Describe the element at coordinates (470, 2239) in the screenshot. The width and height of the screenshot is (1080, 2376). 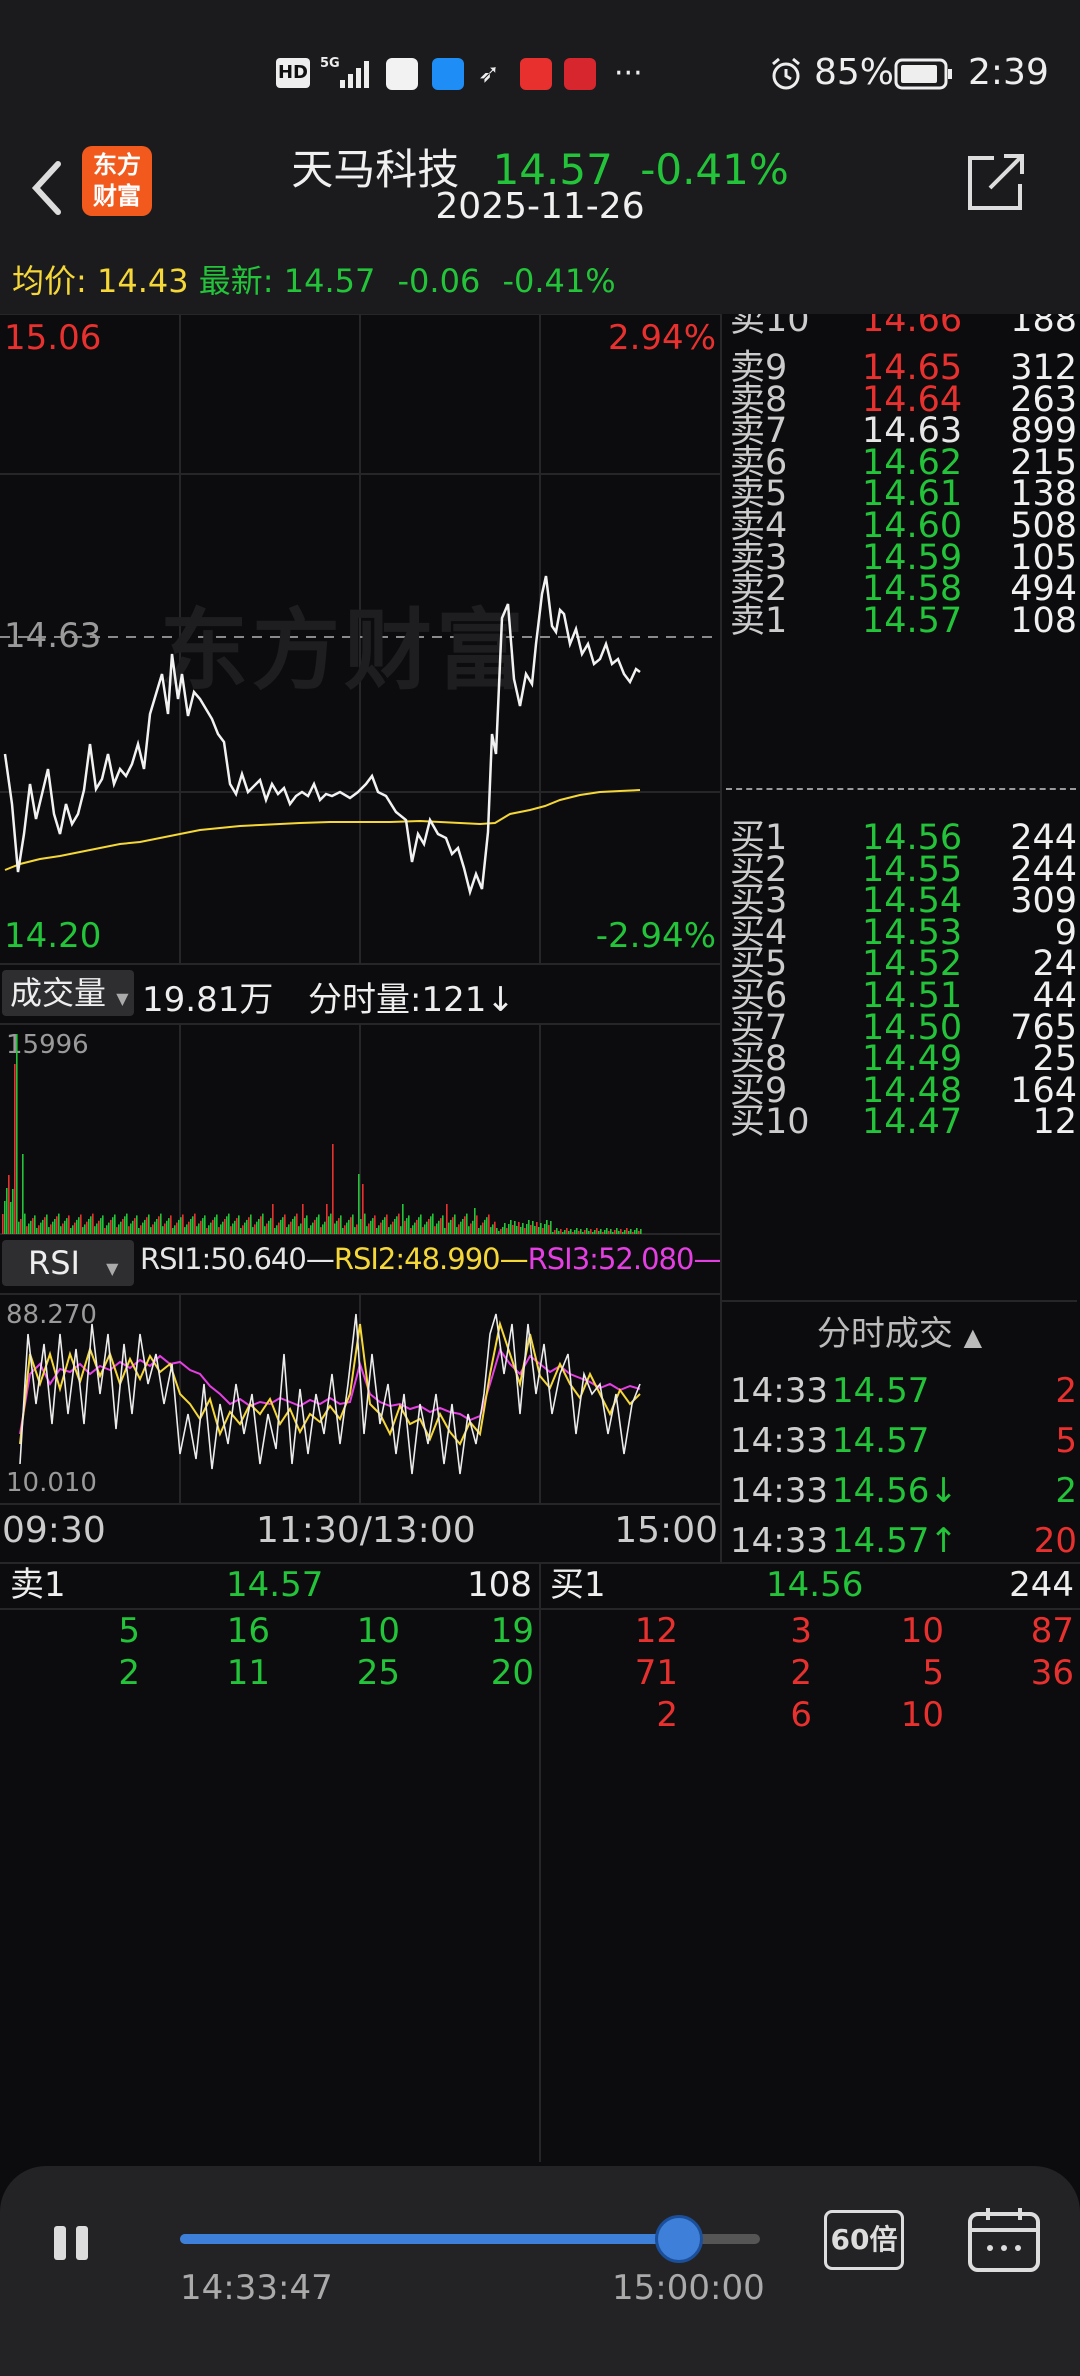
I see `playback-slider` at that location.